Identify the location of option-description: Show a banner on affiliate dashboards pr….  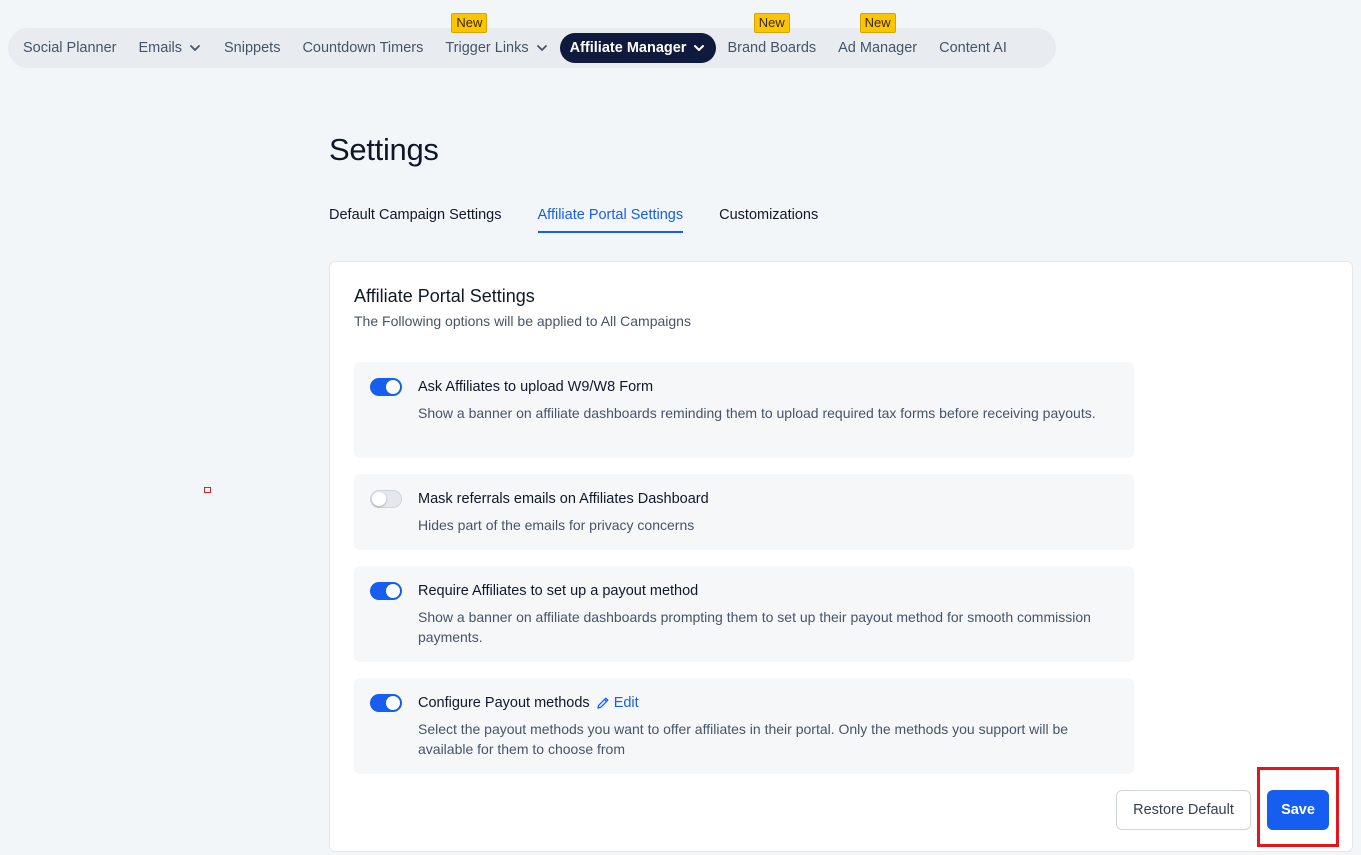
(754, 627).